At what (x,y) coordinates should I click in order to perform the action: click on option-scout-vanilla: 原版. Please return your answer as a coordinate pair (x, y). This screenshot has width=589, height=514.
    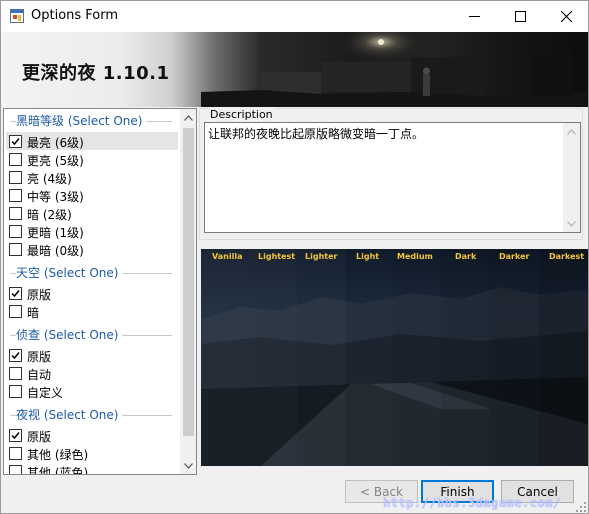
    Looking at the image, I should click on (92, 355).